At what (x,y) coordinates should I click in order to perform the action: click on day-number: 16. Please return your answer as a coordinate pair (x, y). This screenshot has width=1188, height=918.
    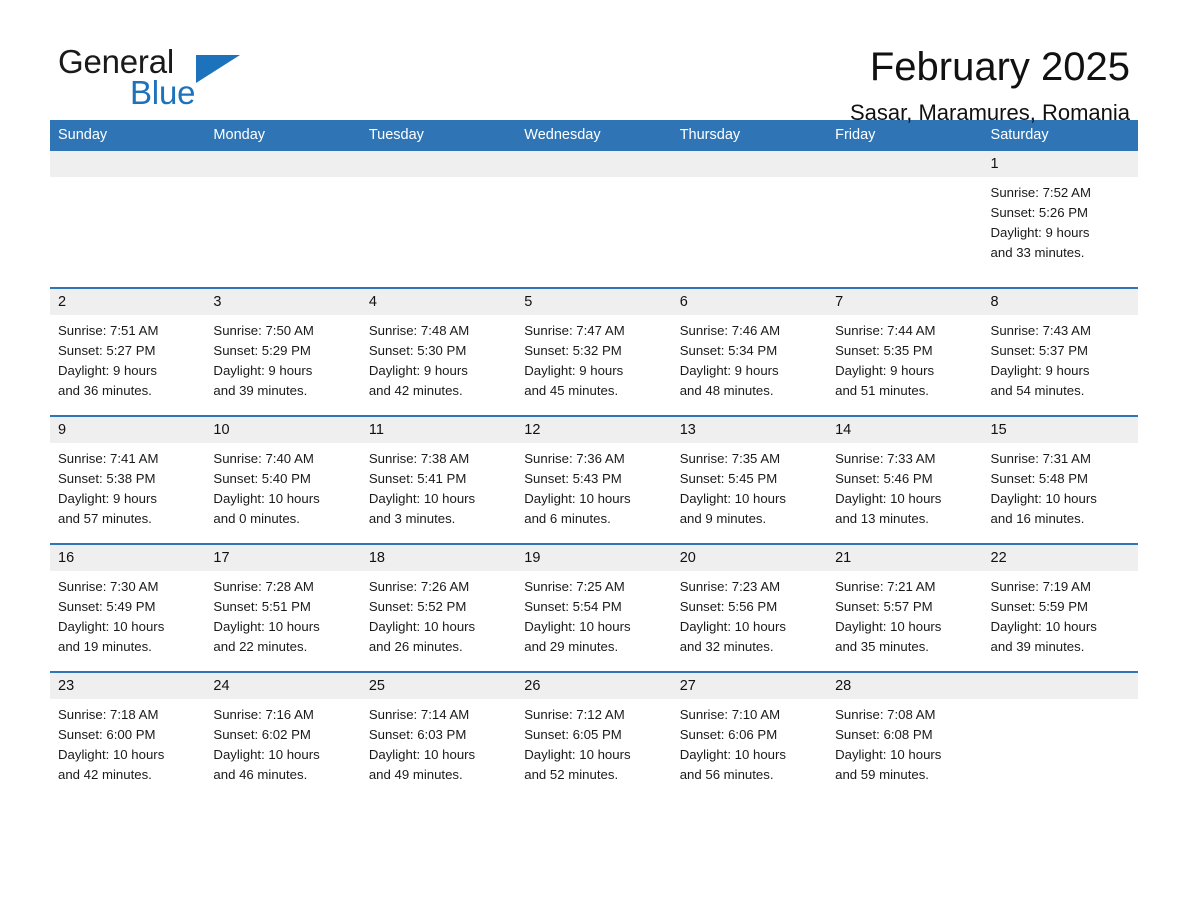
    Looking at the image, I should click on (128, 558).